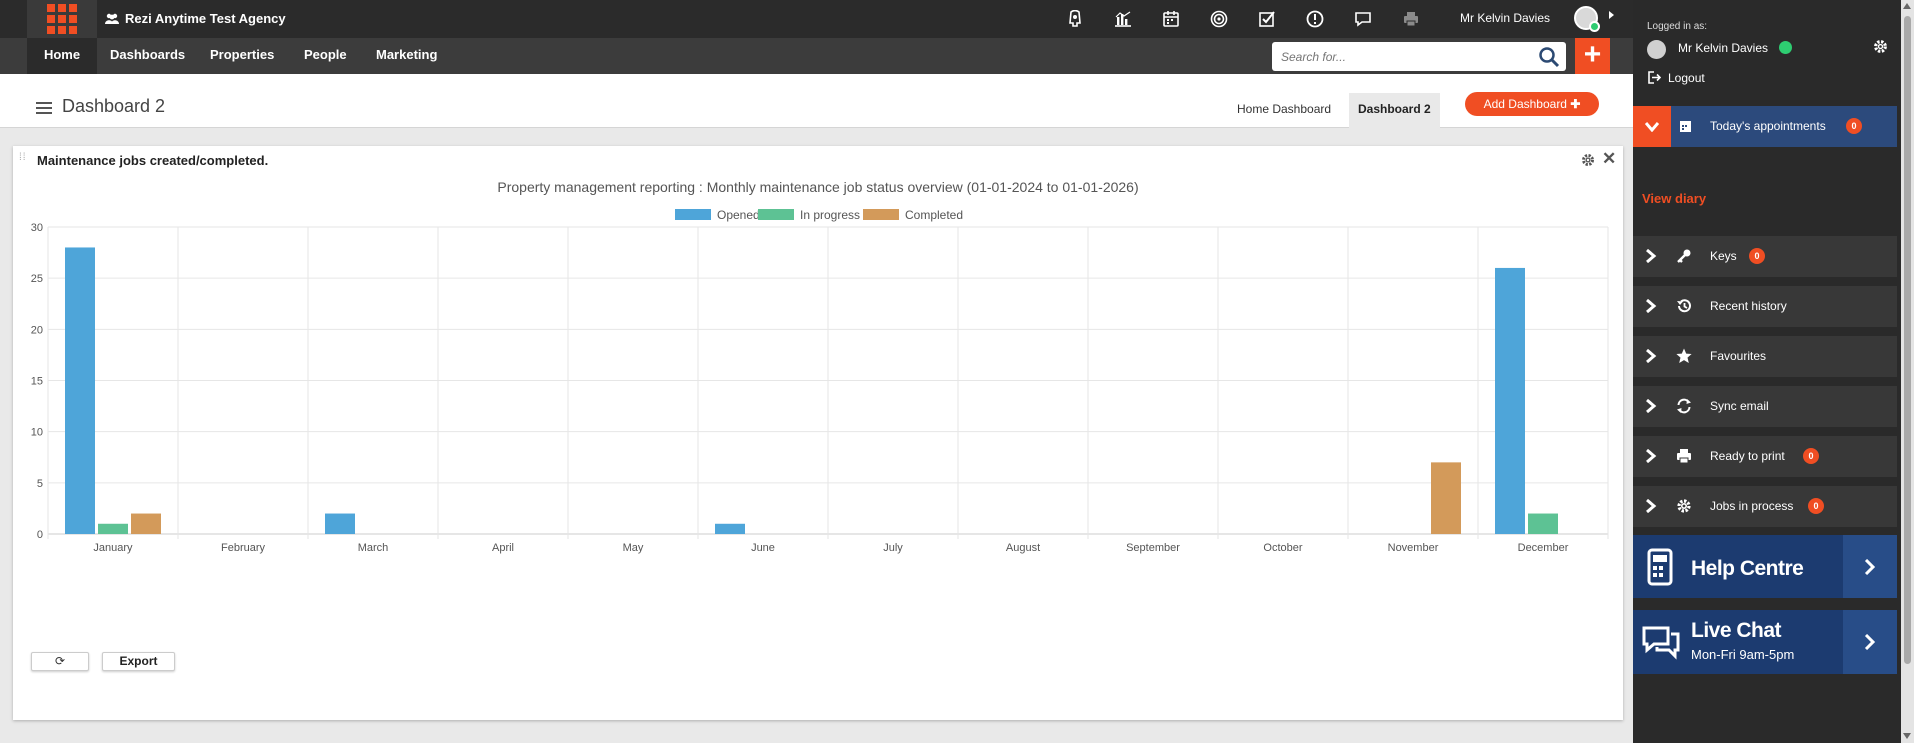 The width and height of the screenshot is (1914, 743). Describe the element at coordinates (1907, 340) in the screenshot. I see `scrollbar-thumb` at that location.